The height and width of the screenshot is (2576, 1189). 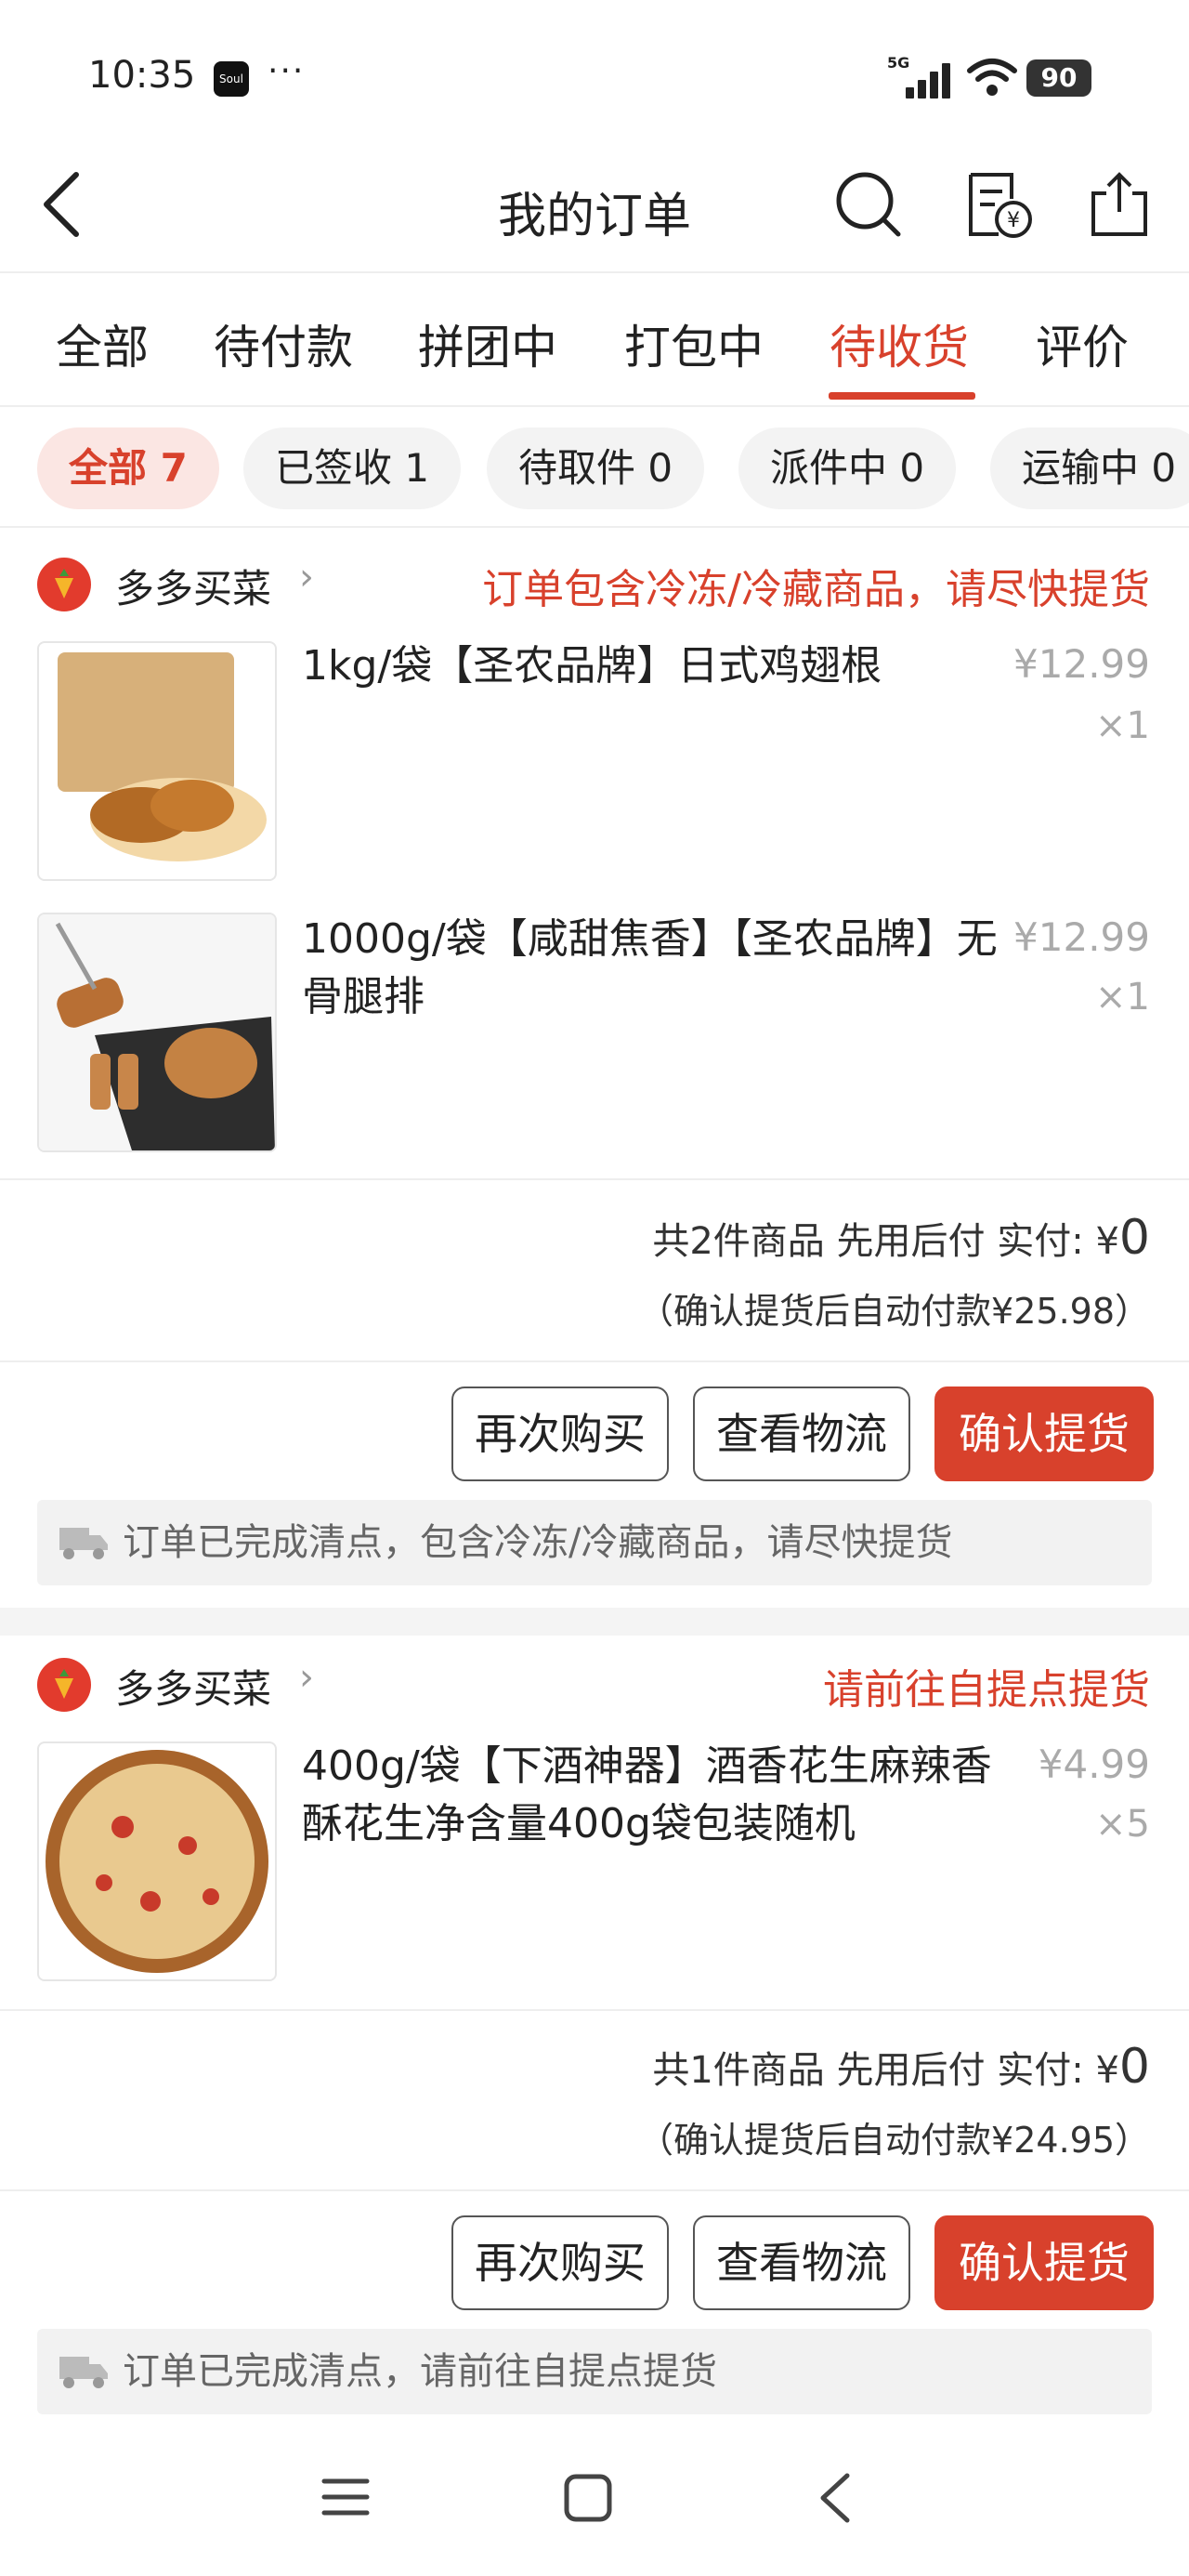 I want to click on banner-text: 订单已完成清点，包含冷冻/冷藏商品，请尽快提货, so click(x=538, y=1542).